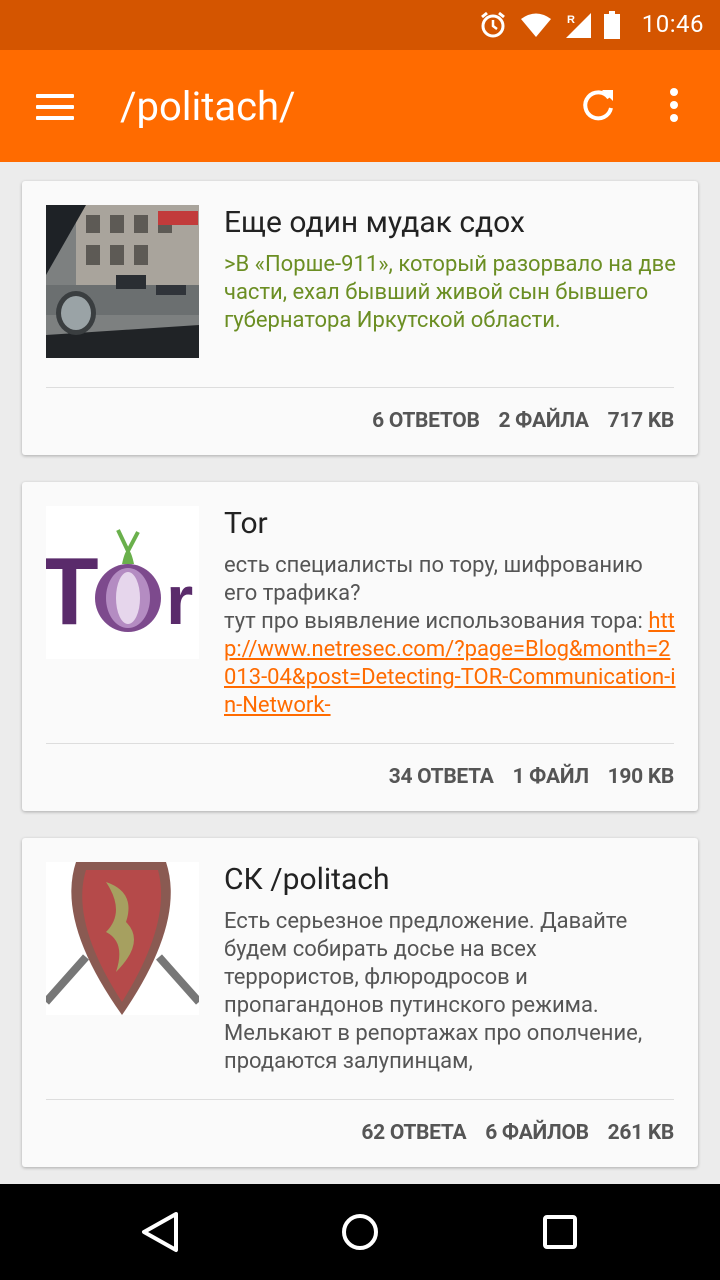  Describe the element at coordinates (672, 24) in the screenshot. I see `status-time: 10:46` at that location.